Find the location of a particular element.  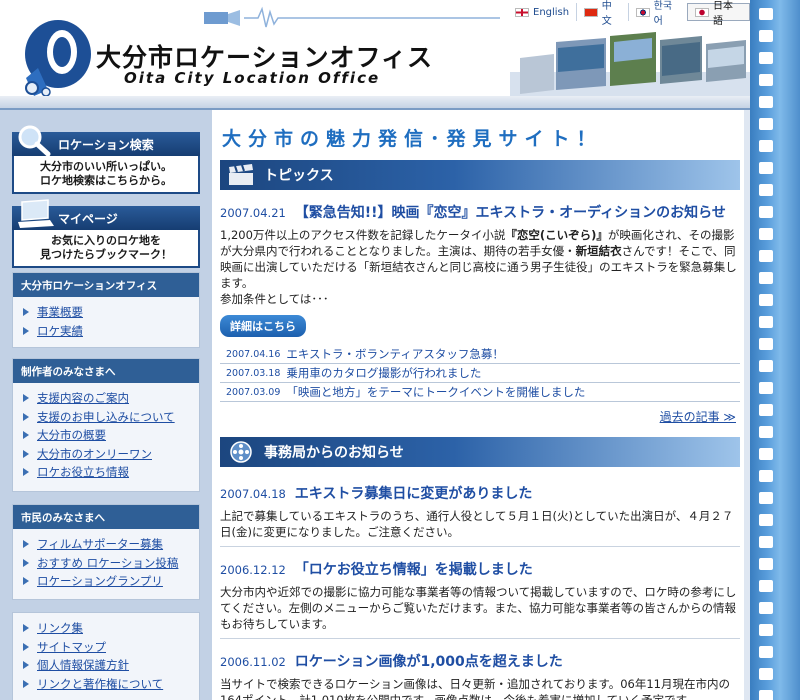

lang-japanese-link: 日本語 is located at coordinates (718, 14).